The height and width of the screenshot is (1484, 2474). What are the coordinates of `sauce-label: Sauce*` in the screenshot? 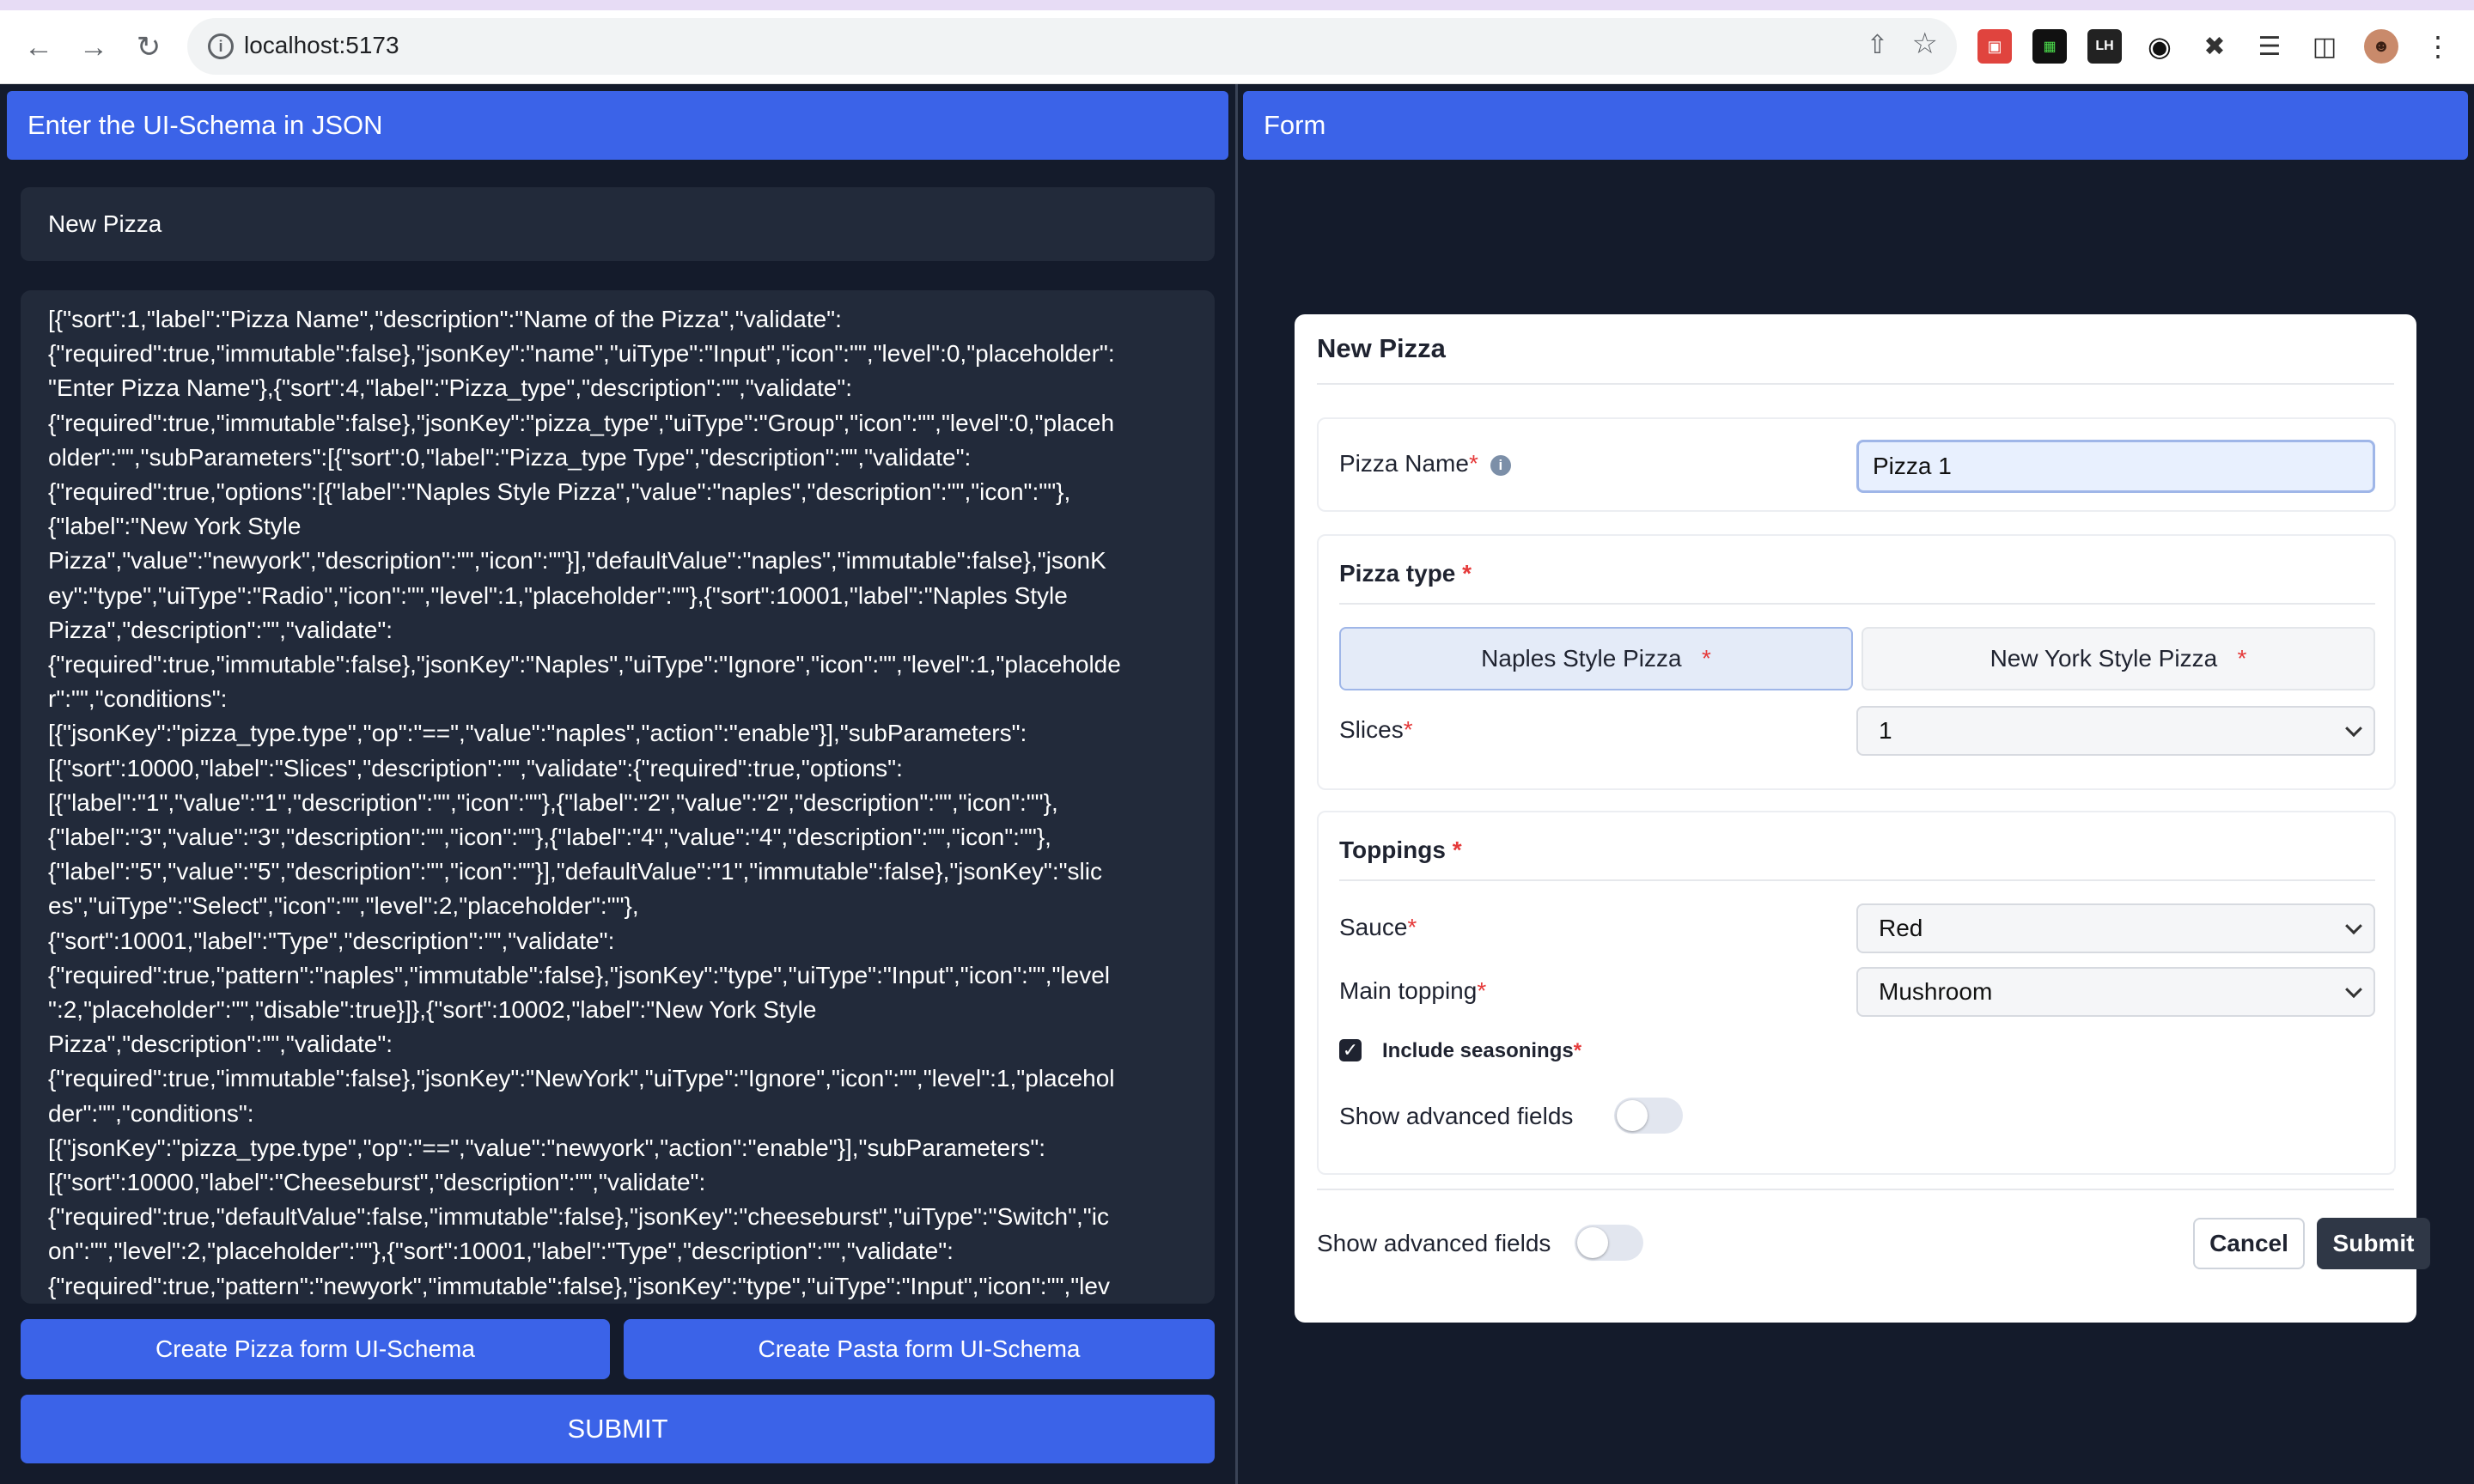 It's located at (1378, 927).